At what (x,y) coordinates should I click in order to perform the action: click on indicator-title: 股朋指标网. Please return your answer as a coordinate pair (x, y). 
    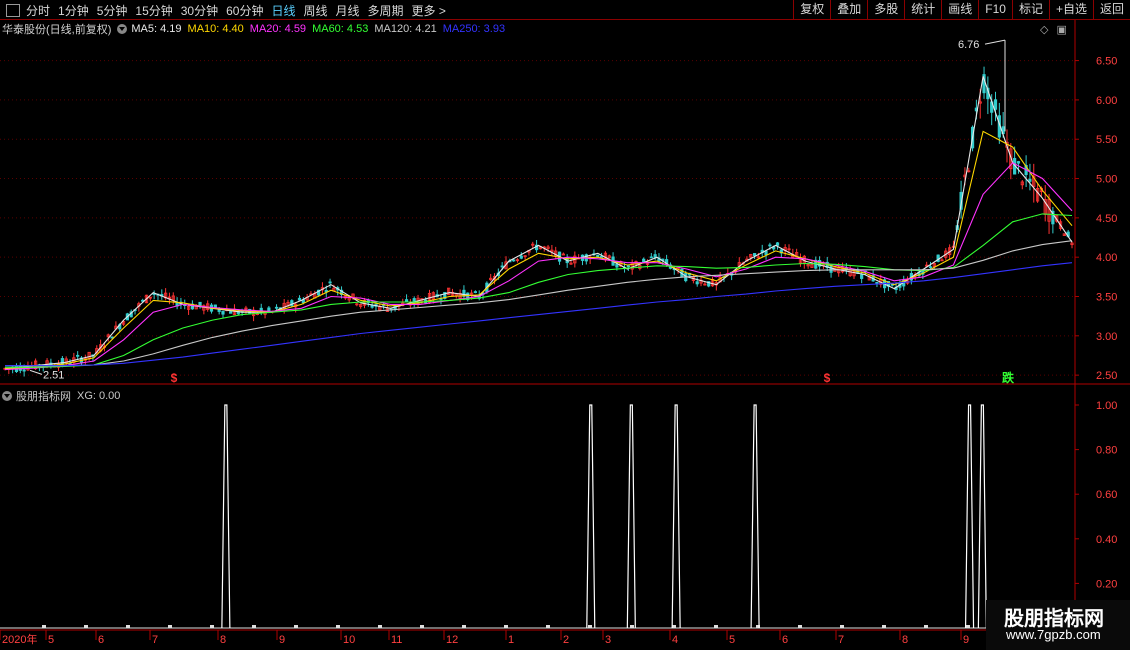
    Looking at the image, I should click on (43, 396).